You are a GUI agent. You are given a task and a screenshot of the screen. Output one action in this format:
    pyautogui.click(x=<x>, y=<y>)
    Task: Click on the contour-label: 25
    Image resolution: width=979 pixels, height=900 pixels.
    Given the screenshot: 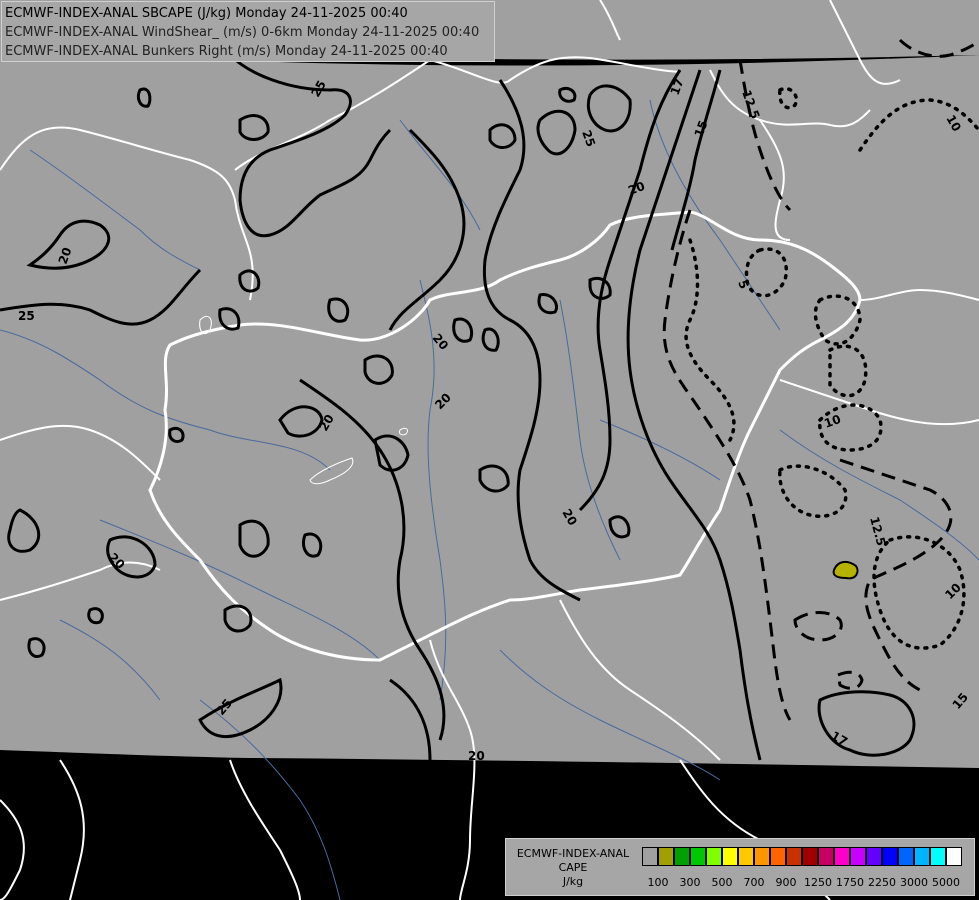 What is the action you would take?
    pyautogui.click(x=26, y=316)
    